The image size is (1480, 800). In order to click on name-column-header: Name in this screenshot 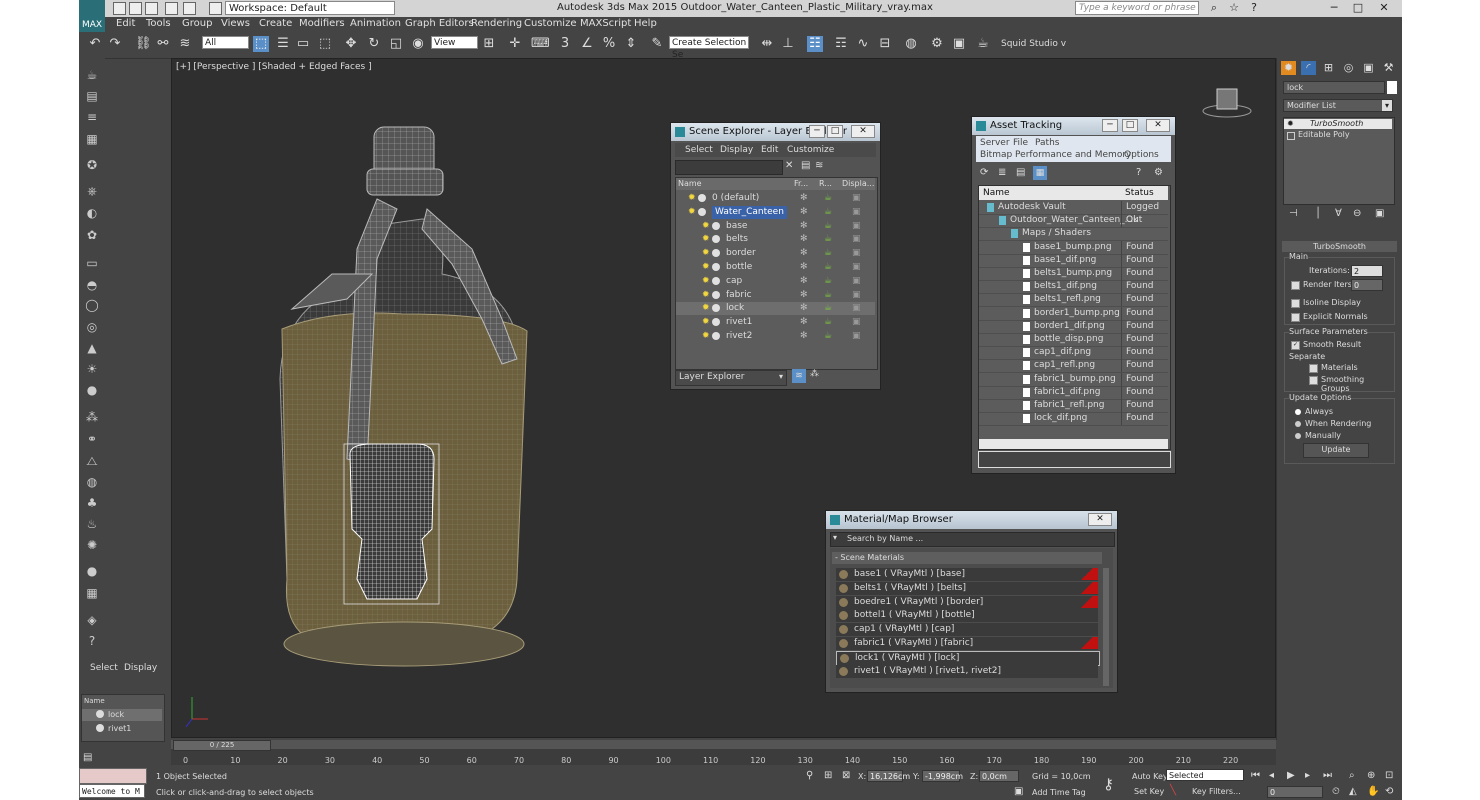, I will do `click(94, 701)`.